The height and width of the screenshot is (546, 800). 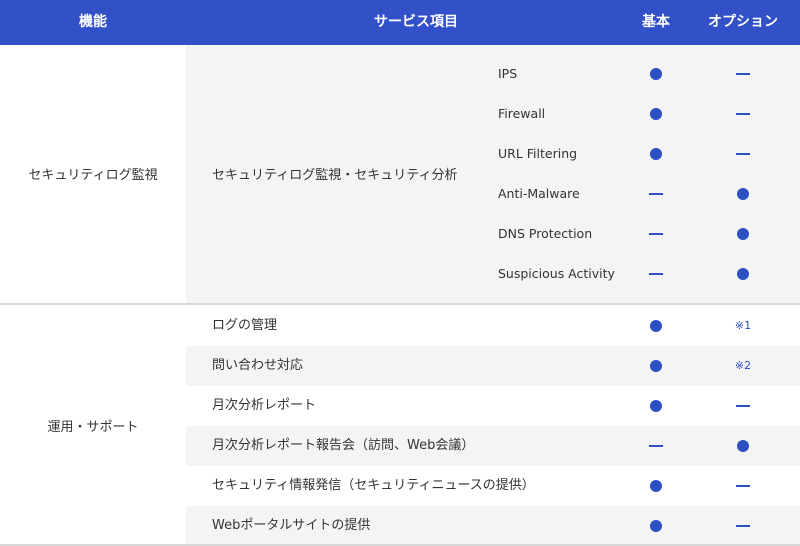 What do you see at coordinates (343, 445) in the screenshot?
I see `row-label: 月次分析レポート報告会（訪問、Web会議）` at bounding box center [343, 445].